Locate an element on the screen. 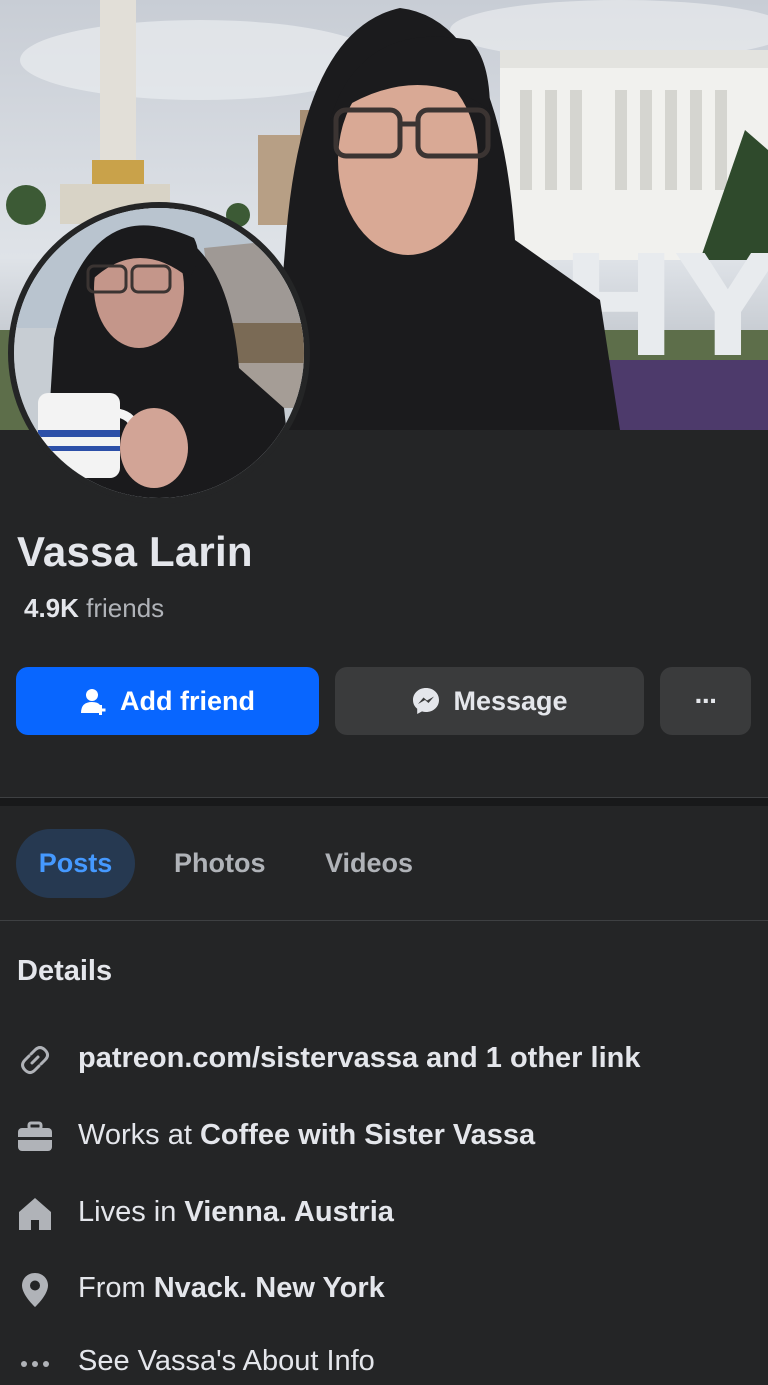  message-button: Message is located at coordinates (489, 701).